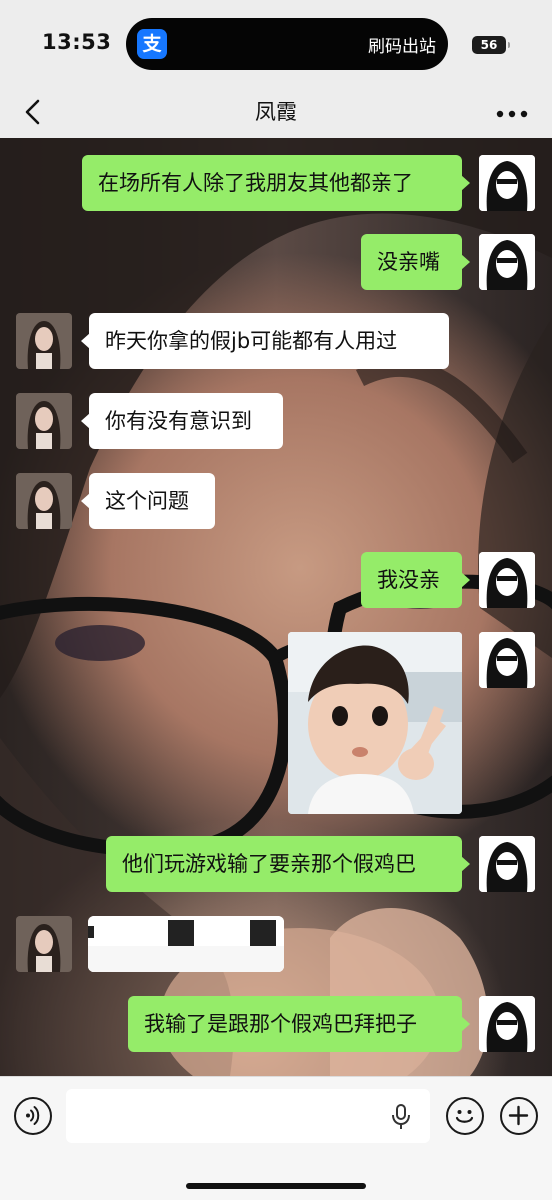 The image size is (552, 1200). I want to click on message-bubble-mine: 他们玩游戏输了要亲那个假鸡巴, so click(288, 864).